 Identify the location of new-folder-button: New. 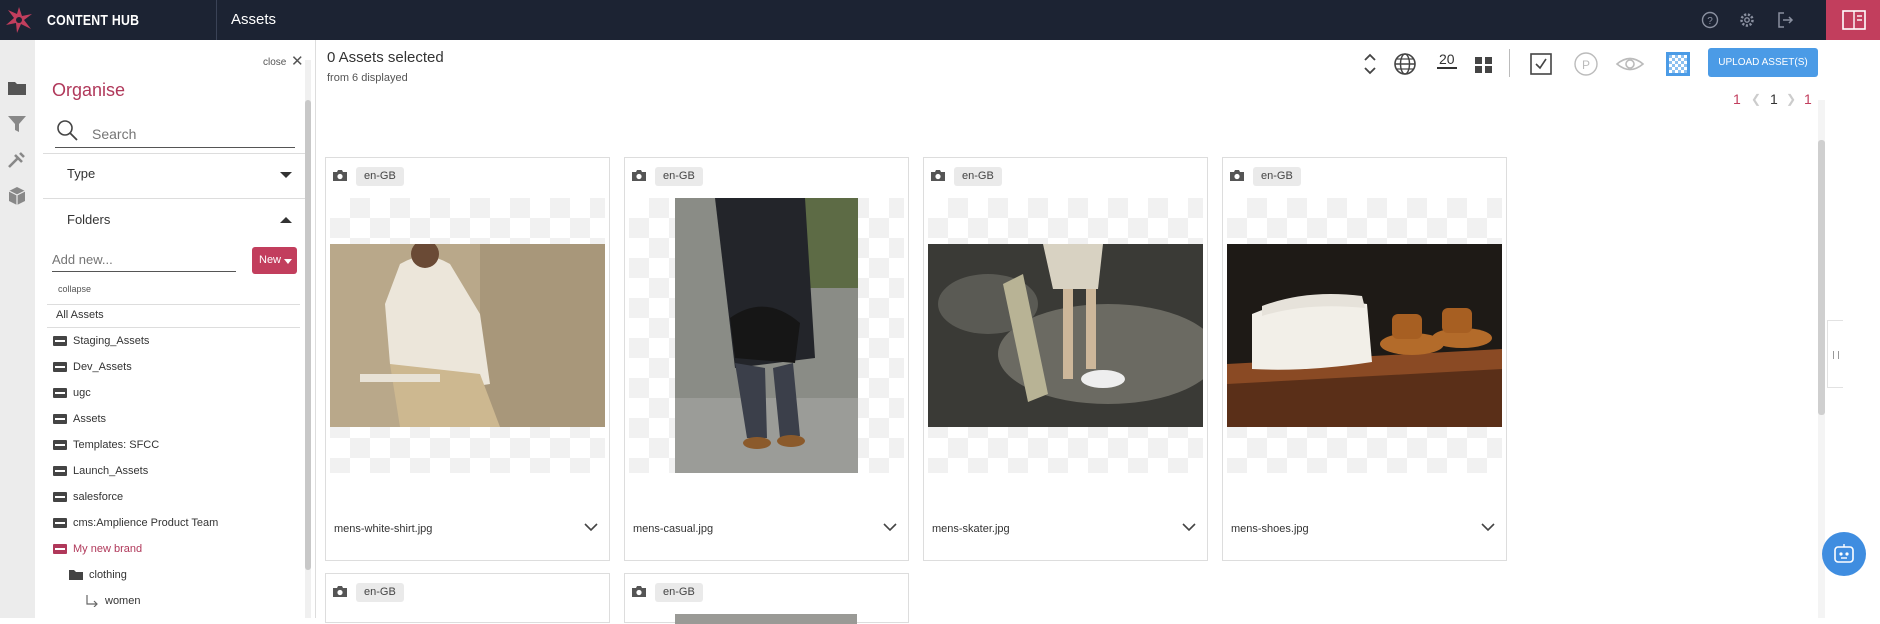
(274, 260).